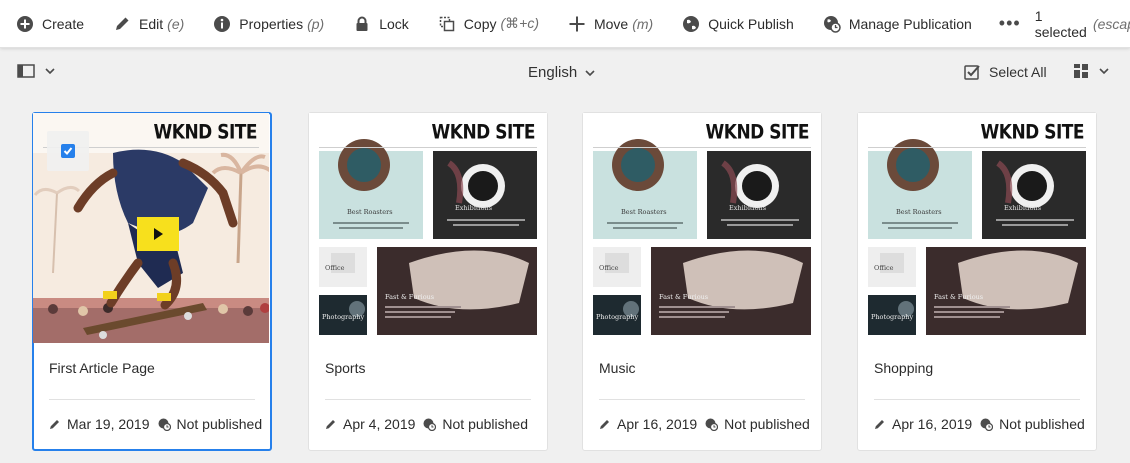 This screenshot has height=463, width=1130. I want to click on copy-shortcut: (⌘+c), so click(519, 23).